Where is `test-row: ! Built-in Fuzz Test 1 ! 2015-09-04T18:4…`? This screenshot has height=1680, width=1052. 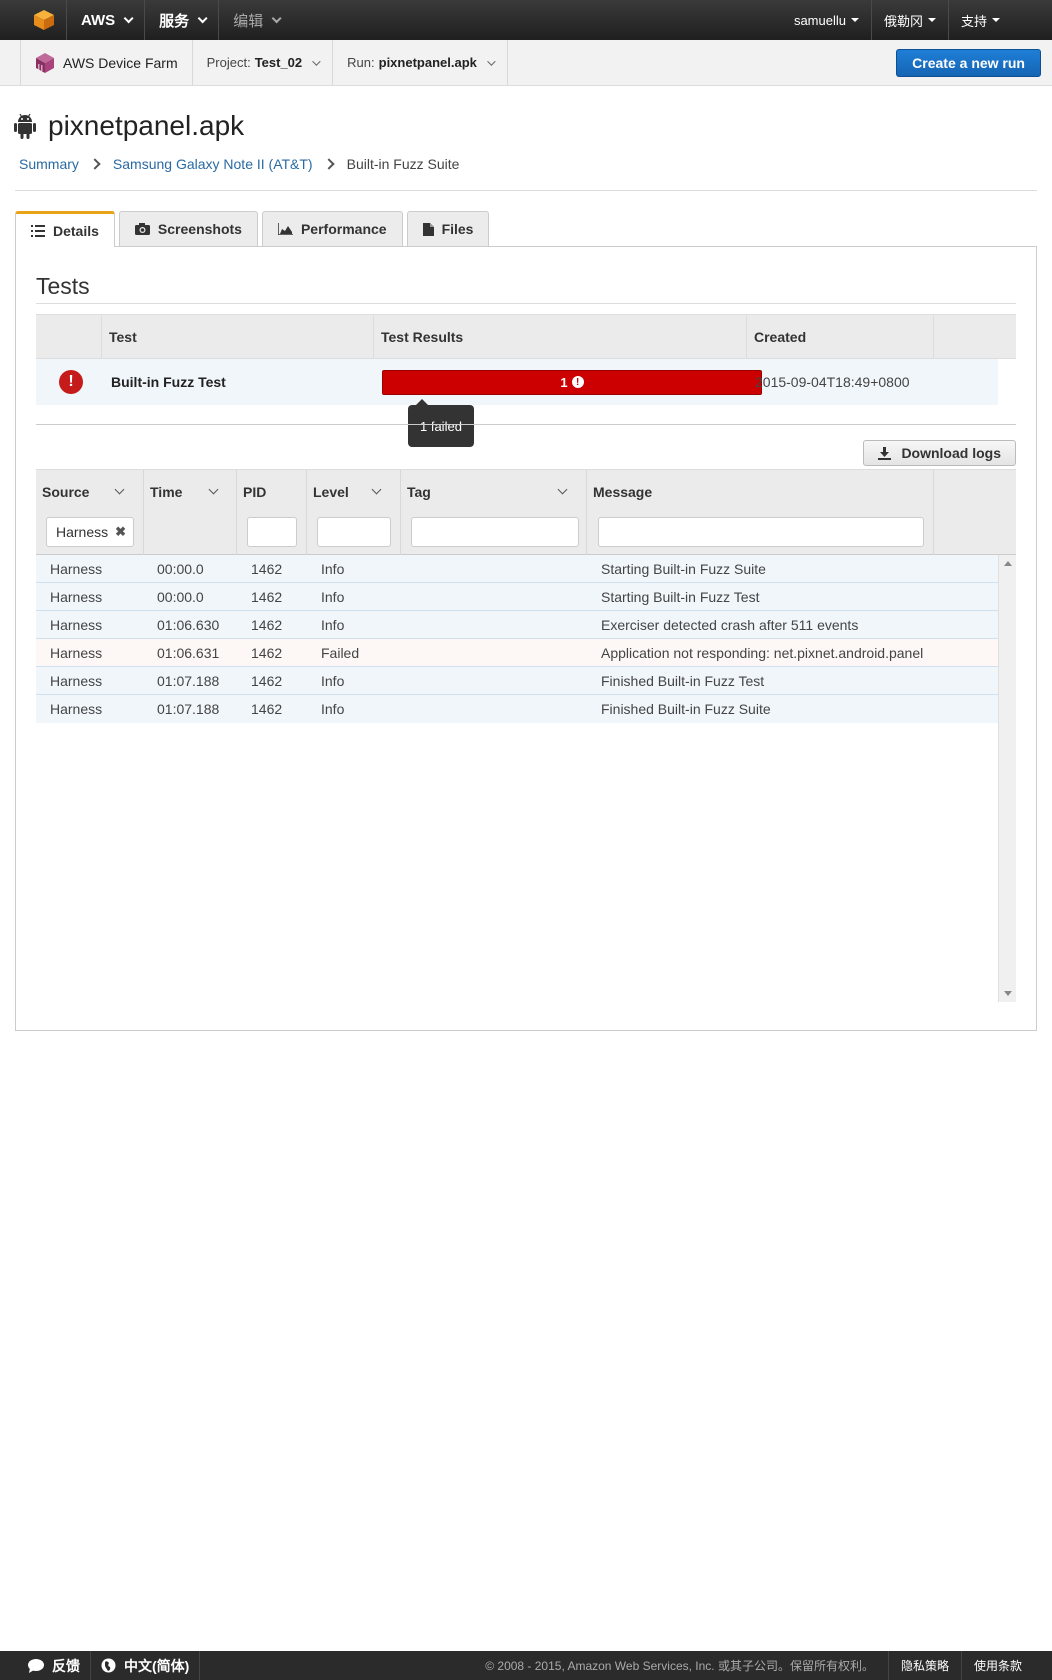 test-row: ! Built-in Fuzz Test 1 ! 2015-09-04T18:4… is located at coordinates (517, 382).